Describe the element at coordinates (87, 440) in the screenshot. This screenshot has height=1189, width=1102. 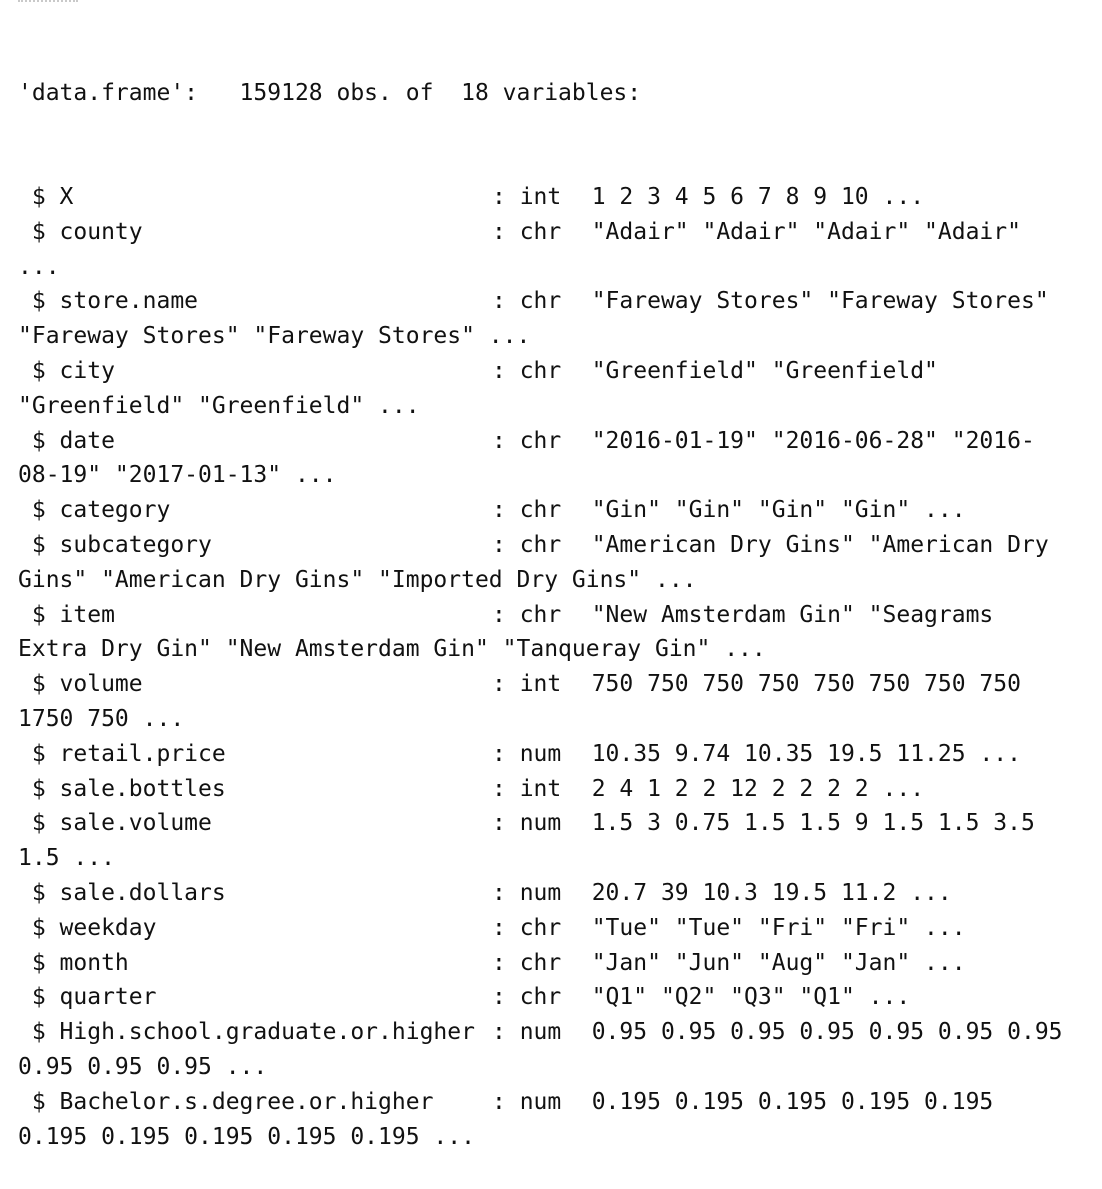
I see `variable-name-text: date` at that location.